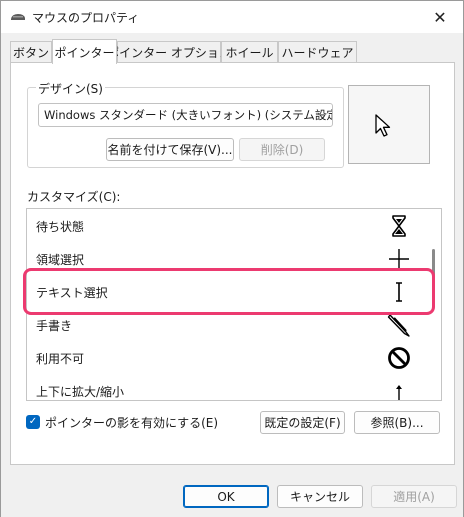 The image size is (464, 517). Describe the element at coordinates (54, 326) in the screenshot. I see `list-item-label: 手書き` at that location.